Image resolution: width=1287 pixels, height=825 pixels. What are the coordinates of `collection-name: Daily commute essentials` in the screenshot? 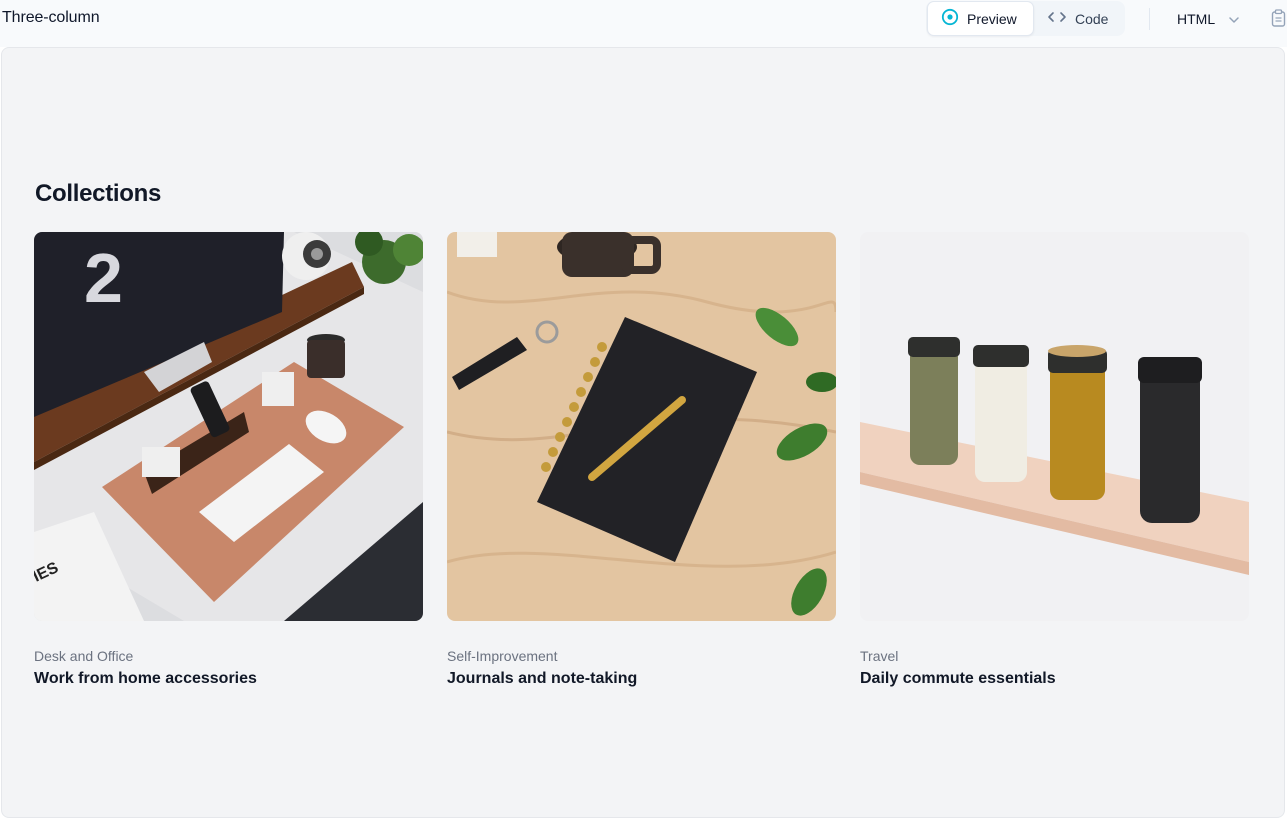 It's located at (1054, 679).